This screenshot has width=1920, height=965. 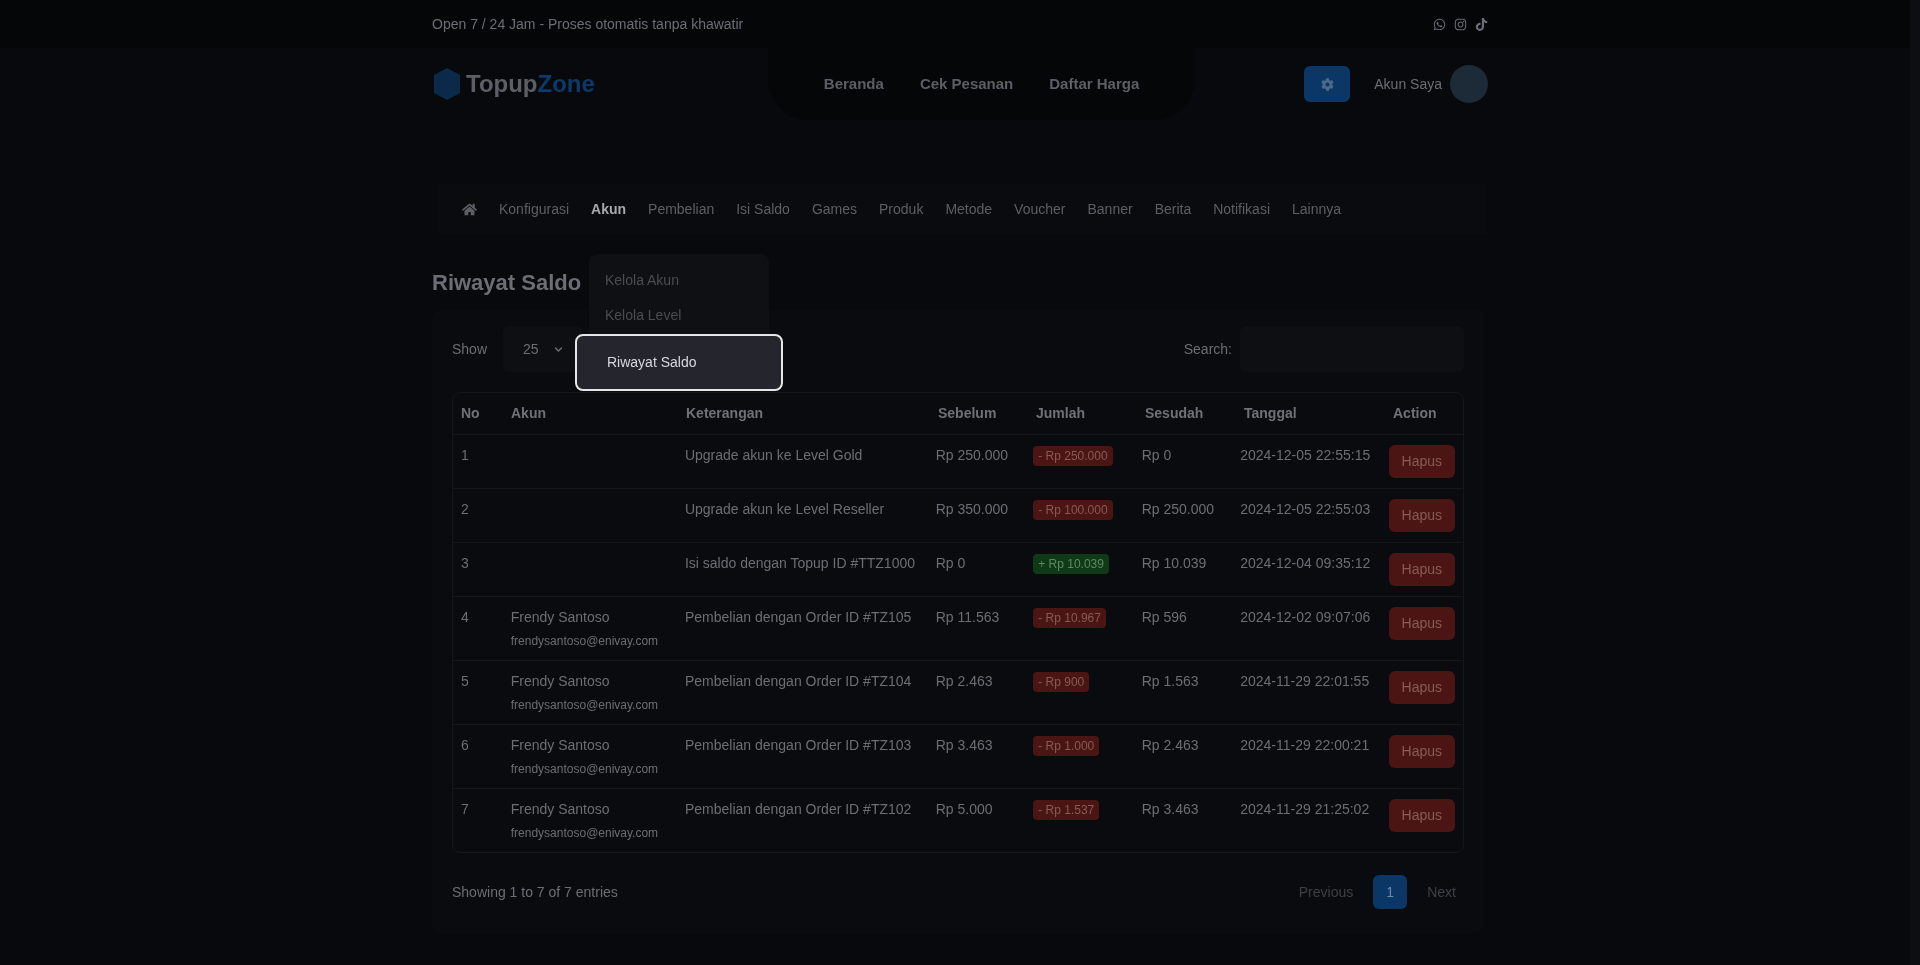 What do you see at coordinates (1415, 413) in the screenshot?
I see `column-header: Action` at bounding box center [1415, 413].